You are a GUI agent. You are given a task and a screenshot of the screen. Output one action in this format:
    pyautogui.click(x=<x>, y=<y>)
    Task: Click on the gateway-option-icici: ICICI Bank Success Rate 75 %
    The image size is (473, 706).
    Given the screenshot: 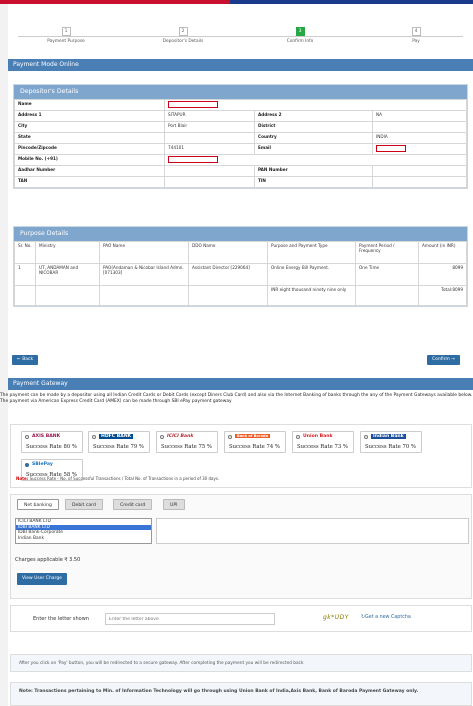 What is the action you would take?
    pyautogui.click(x=187, y=442)
    